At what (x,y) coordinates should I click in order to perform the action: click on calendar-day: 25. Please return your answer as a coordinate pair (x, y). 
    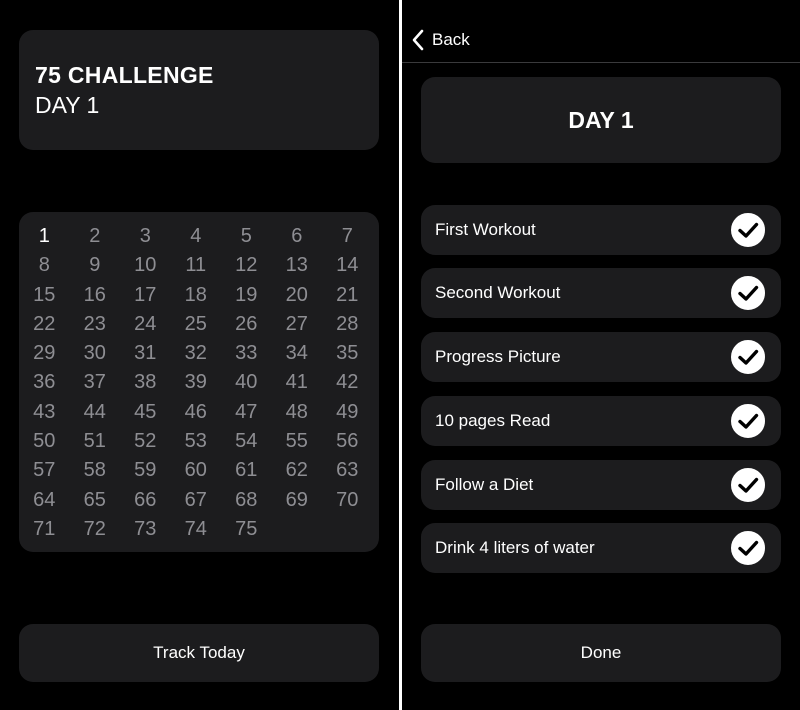
    Looking at the image, I should click on (196, 324).